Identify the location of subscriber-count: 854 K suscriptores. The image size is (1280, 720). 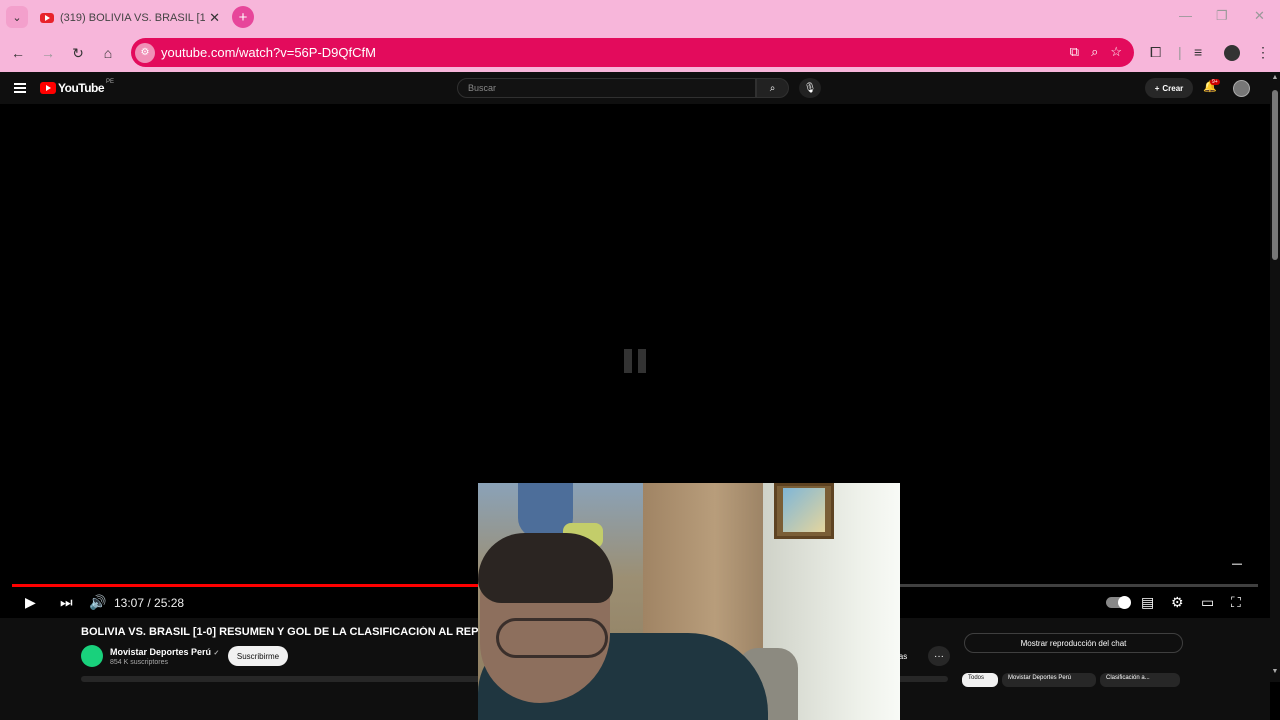
(139, 662).